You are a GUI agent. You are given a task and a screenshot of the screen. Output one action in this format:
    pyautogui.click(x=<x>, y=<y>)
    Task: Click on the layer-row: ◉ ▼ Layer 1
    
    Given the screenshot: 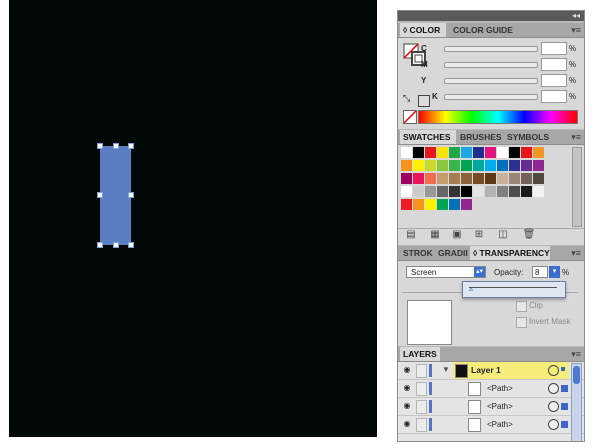 What is the action you would take?
    pyautogui.click(x=491, y=371)
    